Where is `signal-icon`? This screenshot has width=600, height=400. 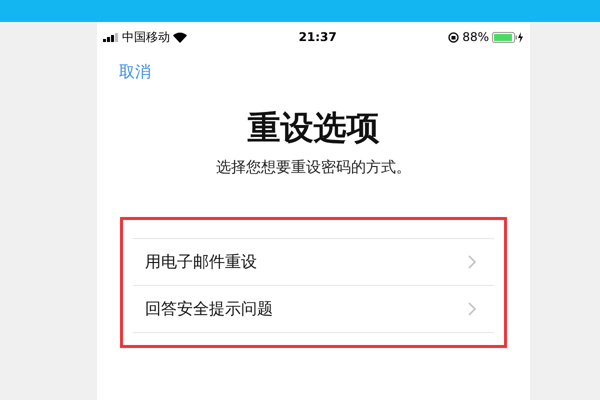
signal-icon is located at coordinates (111, 37).